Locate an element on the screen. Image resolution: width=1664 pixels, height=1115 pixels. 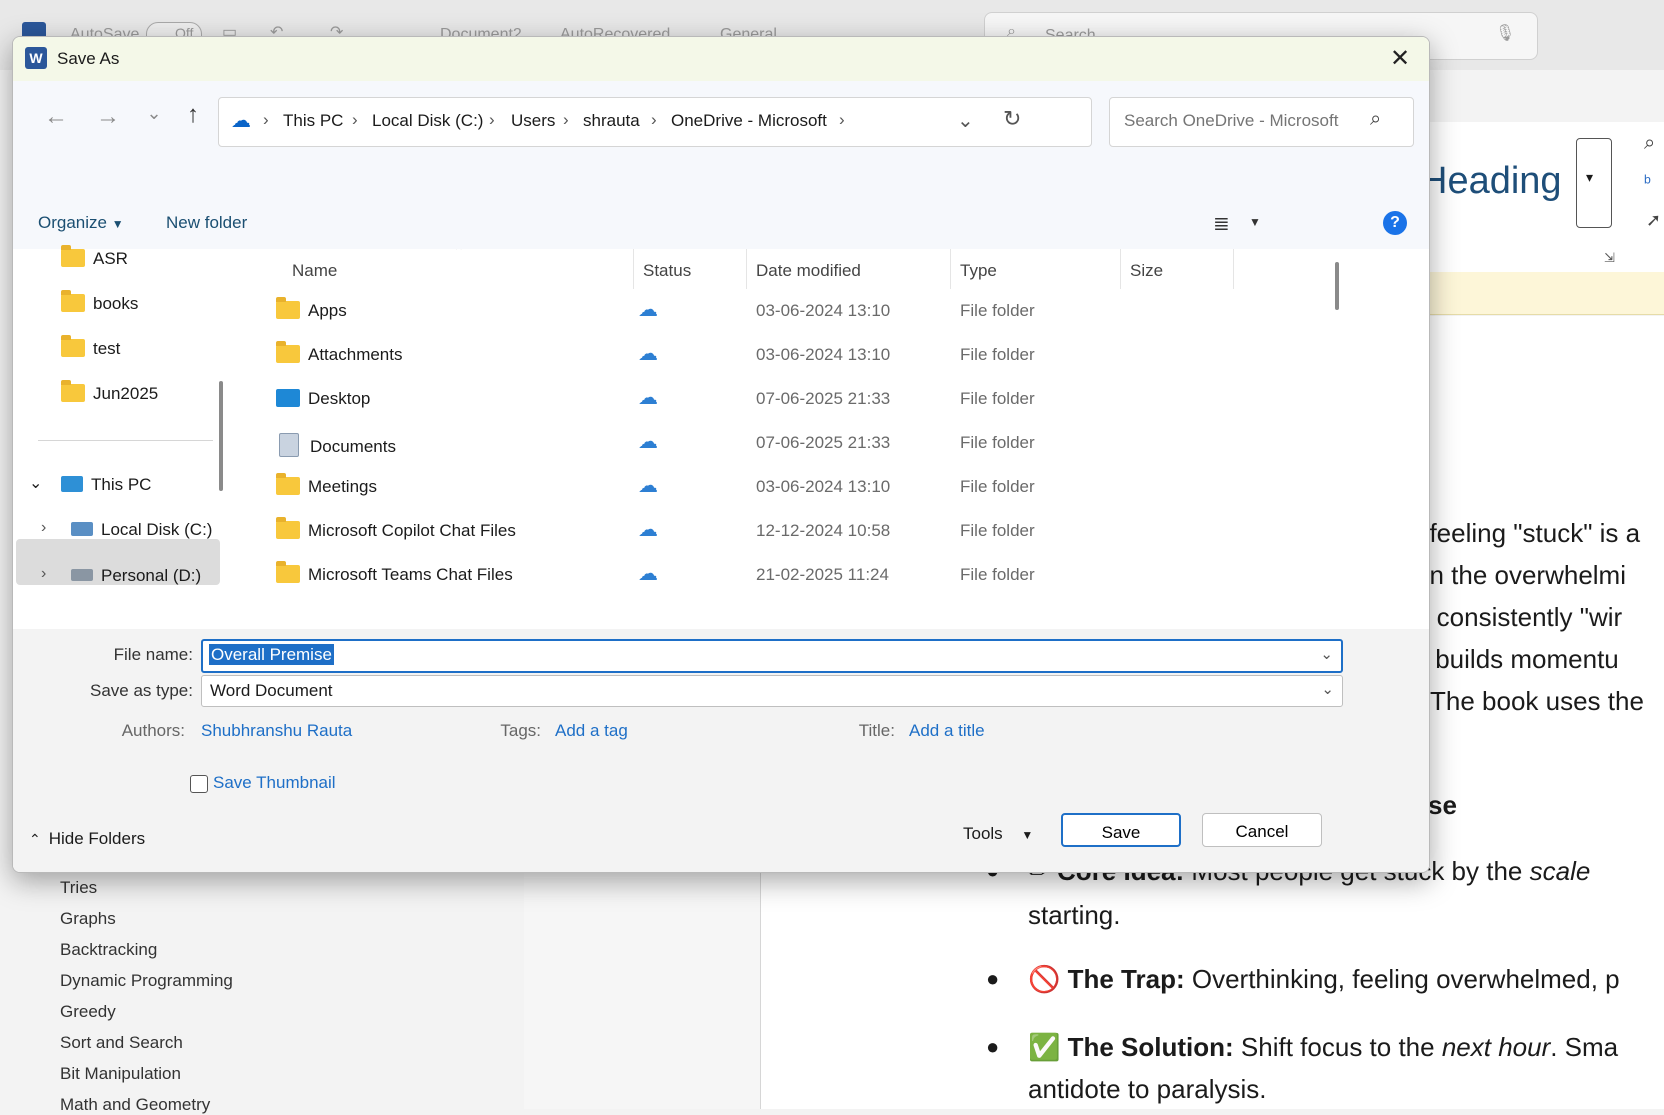
replace-icon: ᵇ is located at coordinates (1647, 182).